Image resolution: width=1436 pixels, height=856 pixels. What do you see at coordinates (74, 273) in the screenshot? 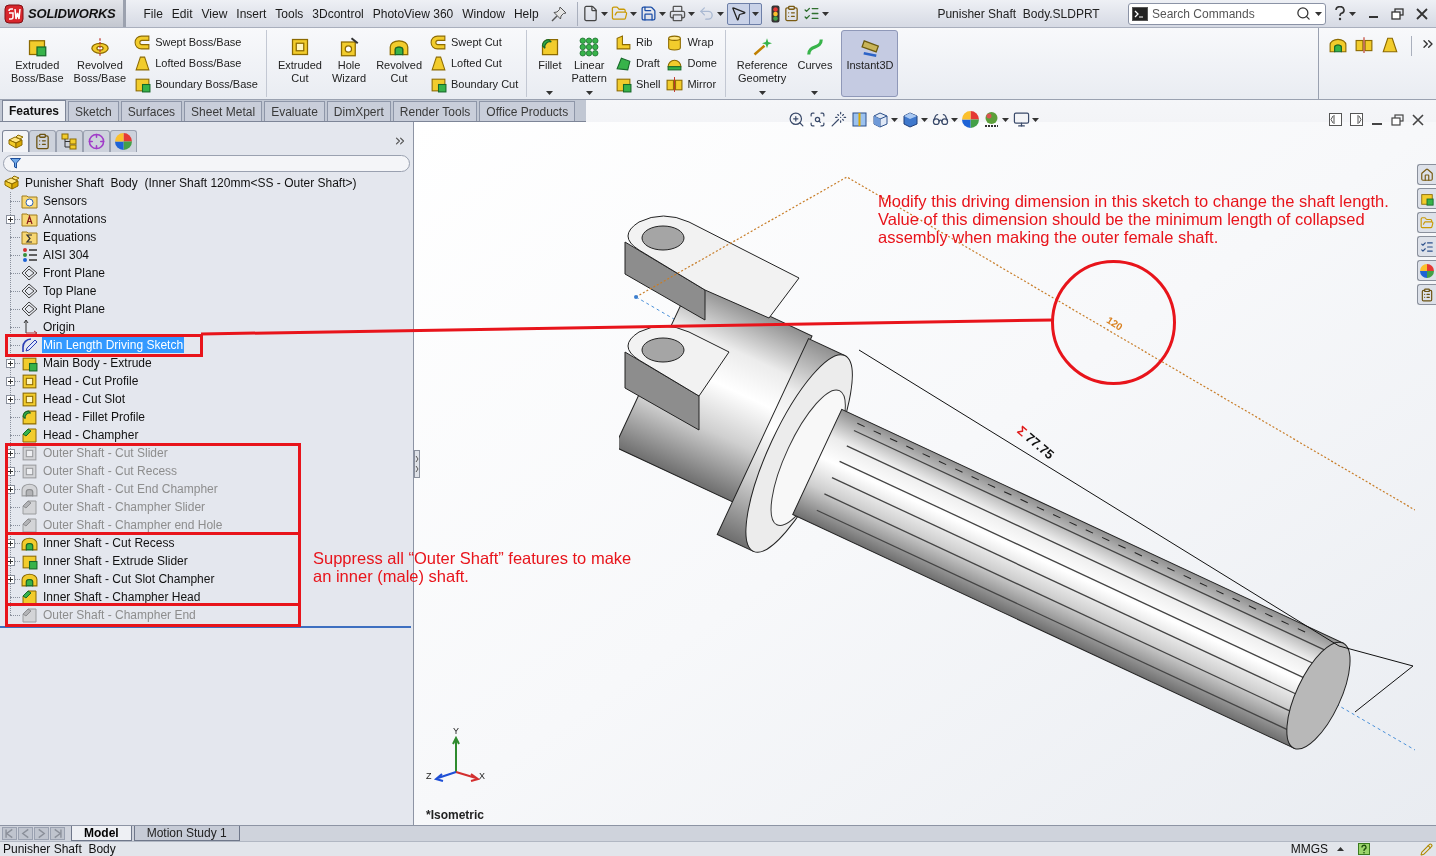
I see `tree-item: Front Plane` at bounding box center [74, 273].